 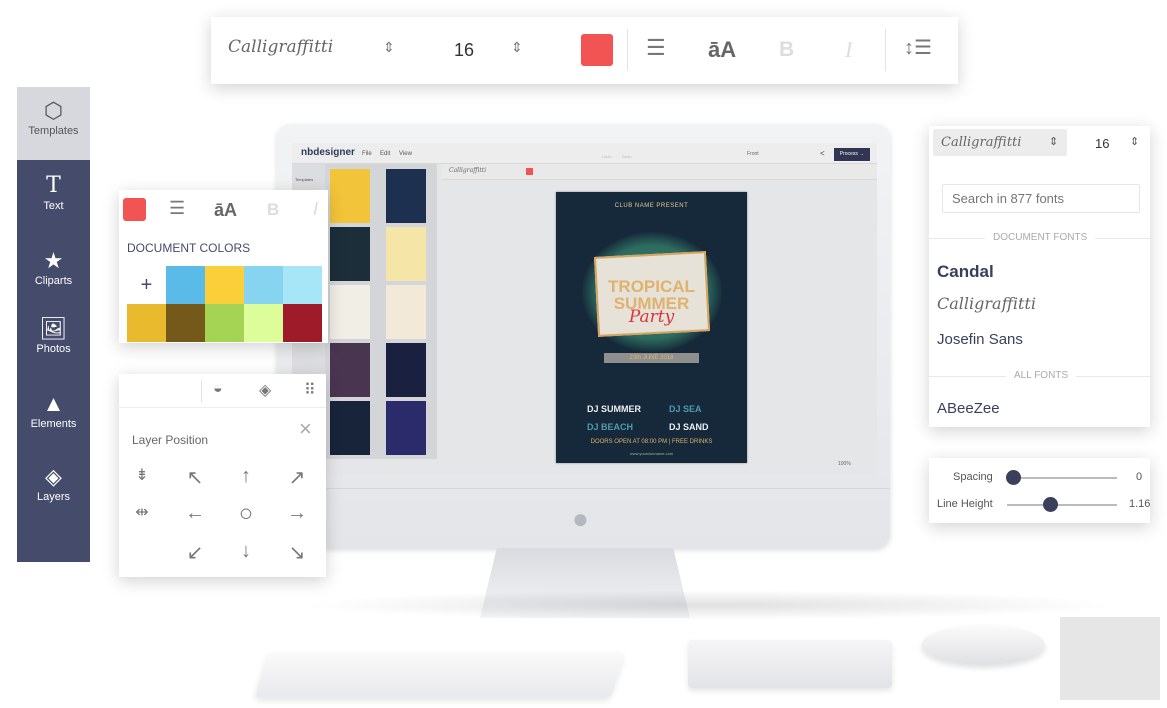 What do you see at coordinates (467, 170) in the screenshot?
I see `app-font-select: Calligraffitti` at bounding box center [467, 170].